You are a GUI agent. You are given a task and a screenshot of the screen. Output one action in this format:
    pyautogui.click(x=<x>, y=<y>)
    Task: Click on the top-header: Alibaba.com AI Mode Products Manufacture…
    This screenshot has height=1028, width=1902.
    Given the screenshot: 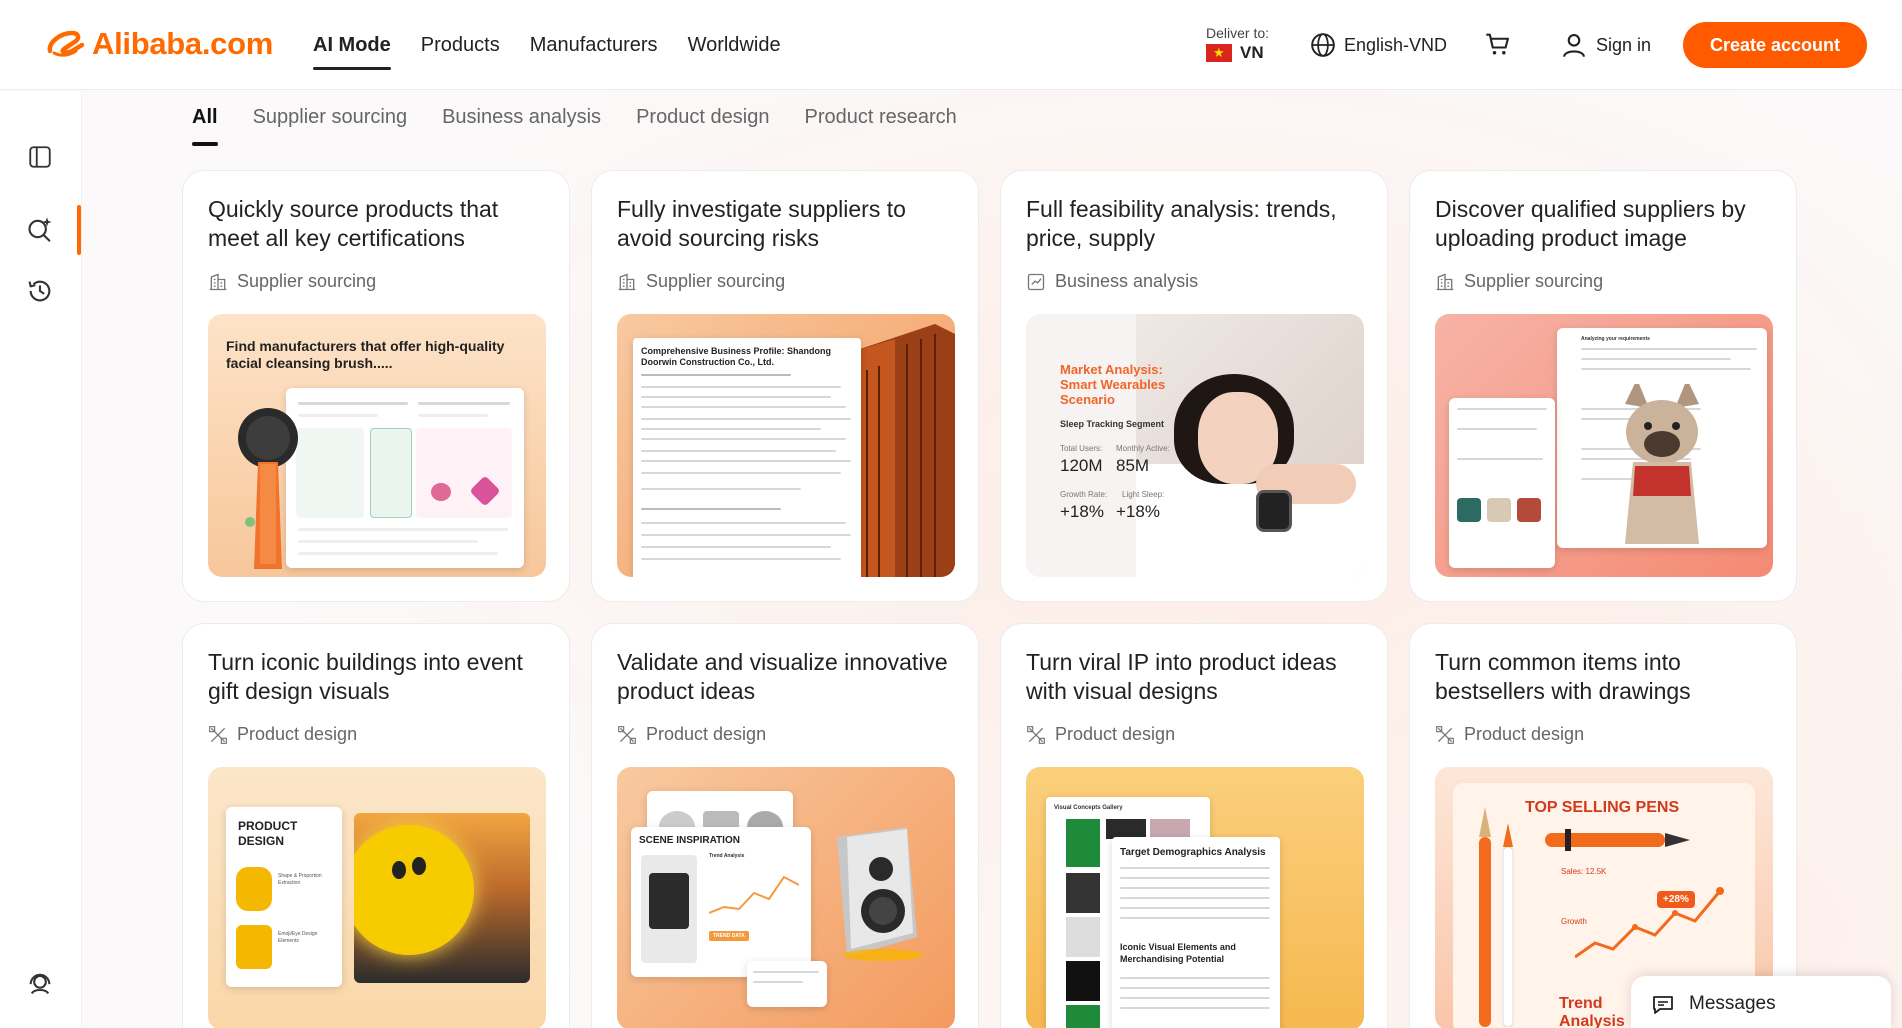 What is the action you would take?
    pyautogui.click(x=951, y=45)
    